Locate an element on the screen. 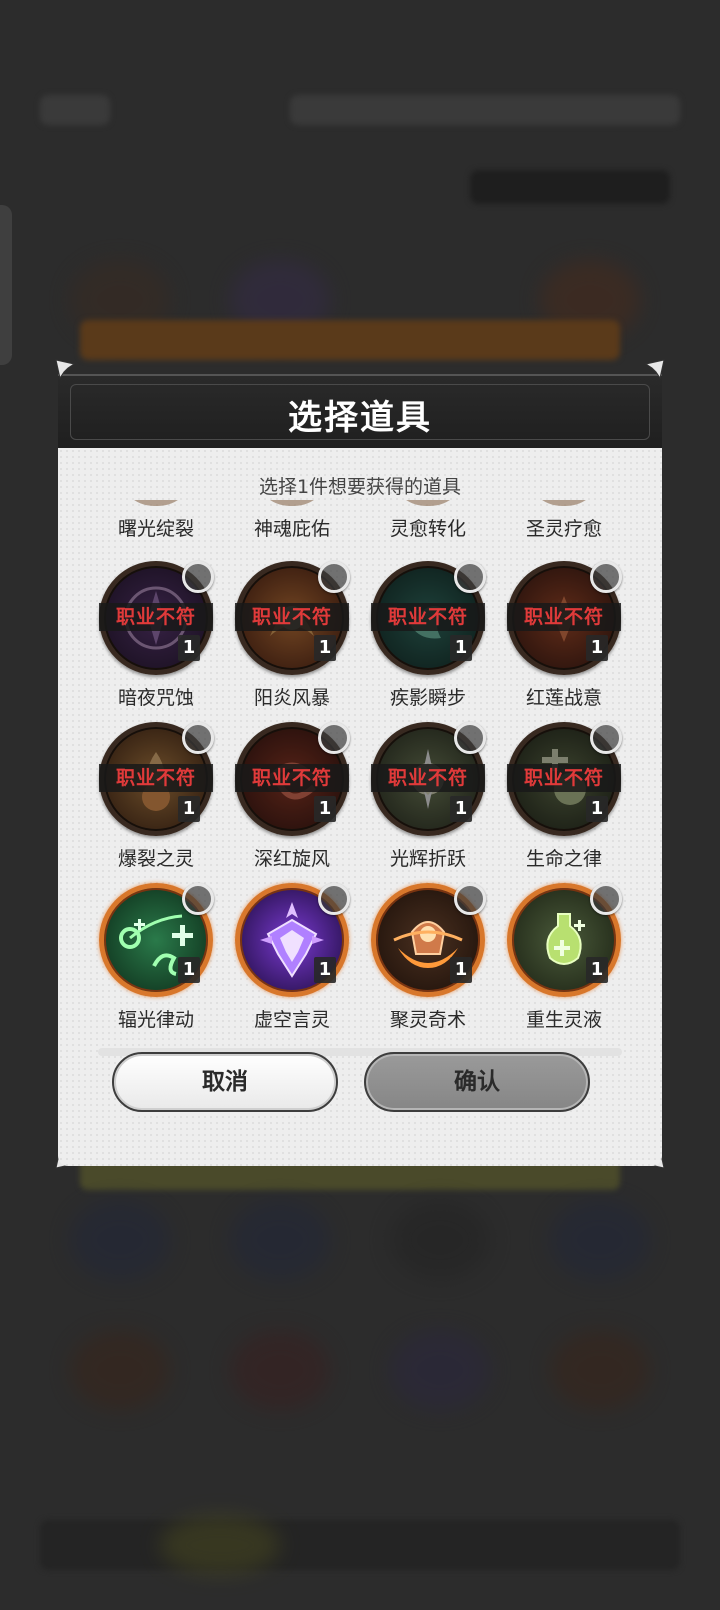 Image resolution: width=720 pixels, height=1610 pixels. item-slot: 职业不符 1 红莲战意 is located at coordinates (564, 637).